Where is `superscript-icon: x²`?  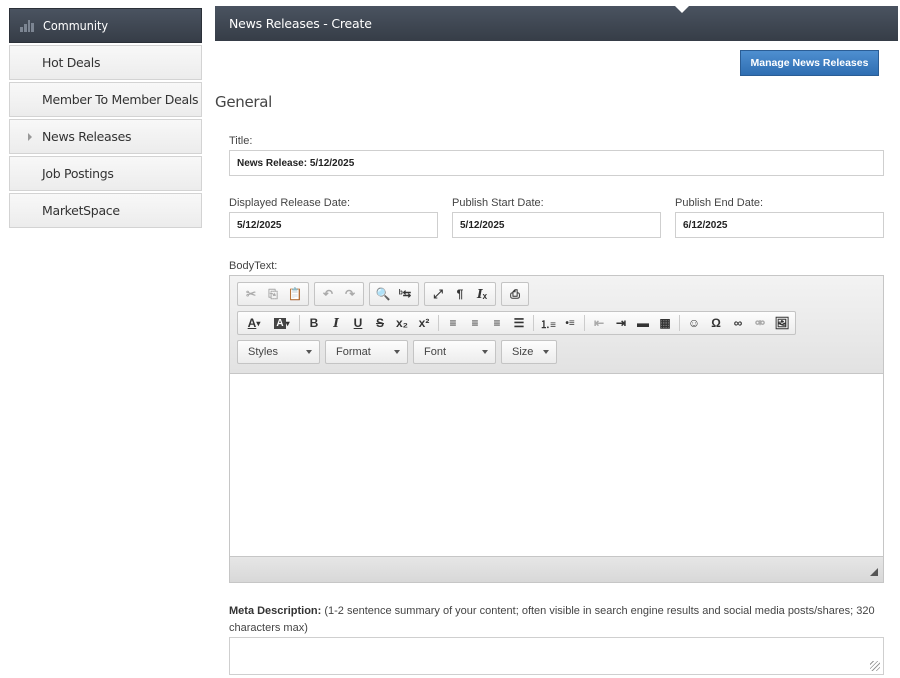
superscript-icon: x² is located at coordinates (424, 323).